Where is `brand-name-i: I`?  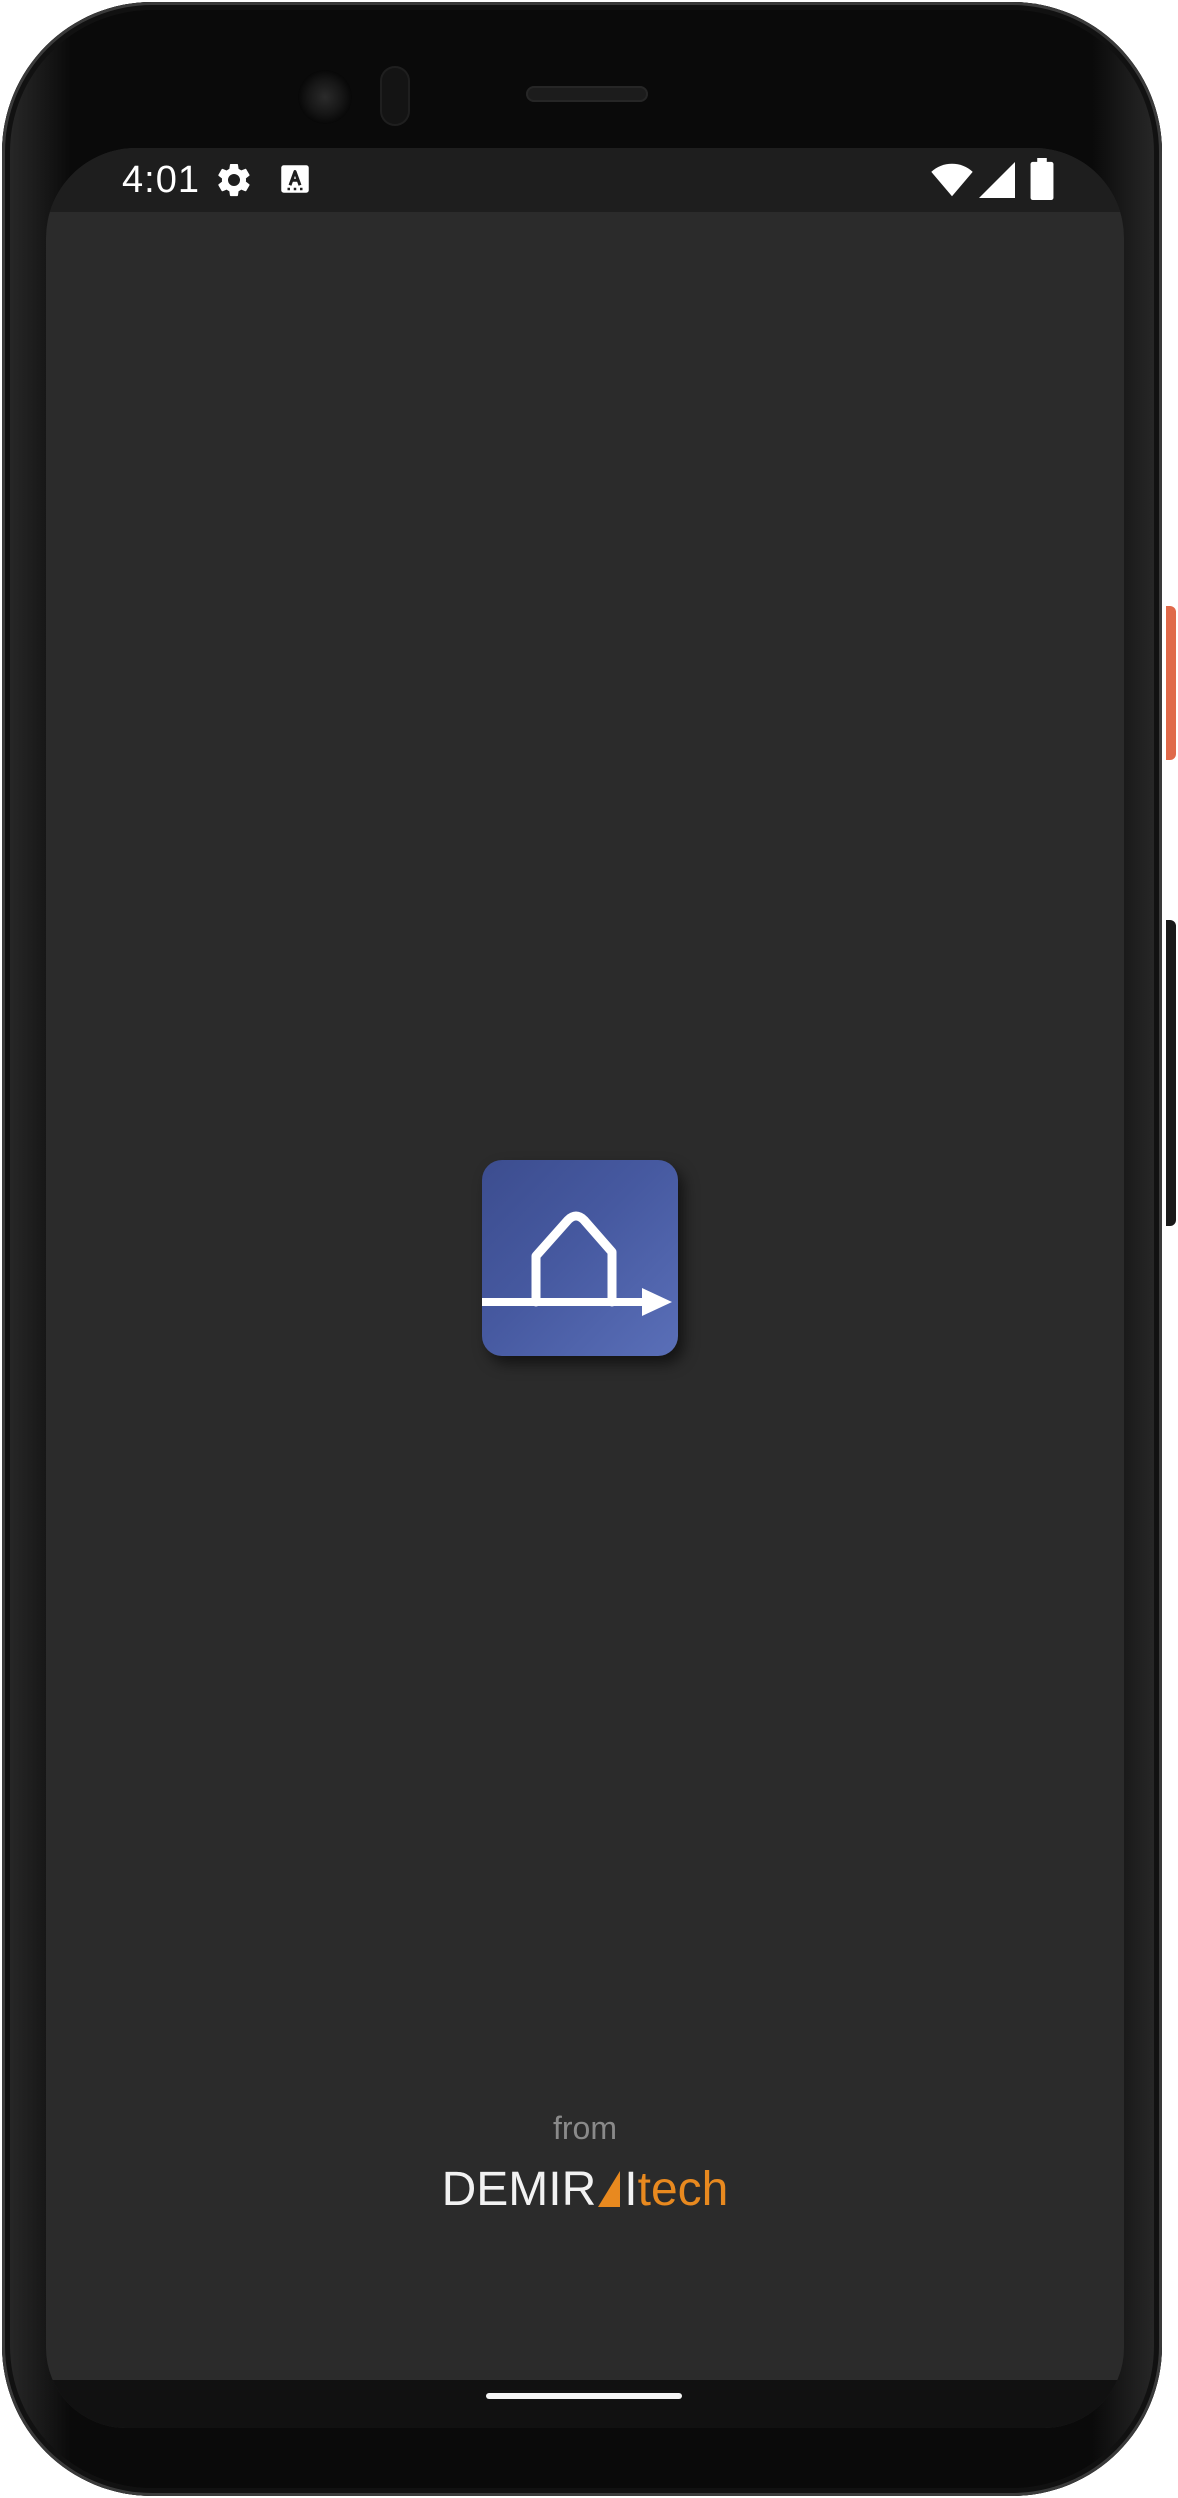 brand-name-i: I is located at coordinates (631, 2189).